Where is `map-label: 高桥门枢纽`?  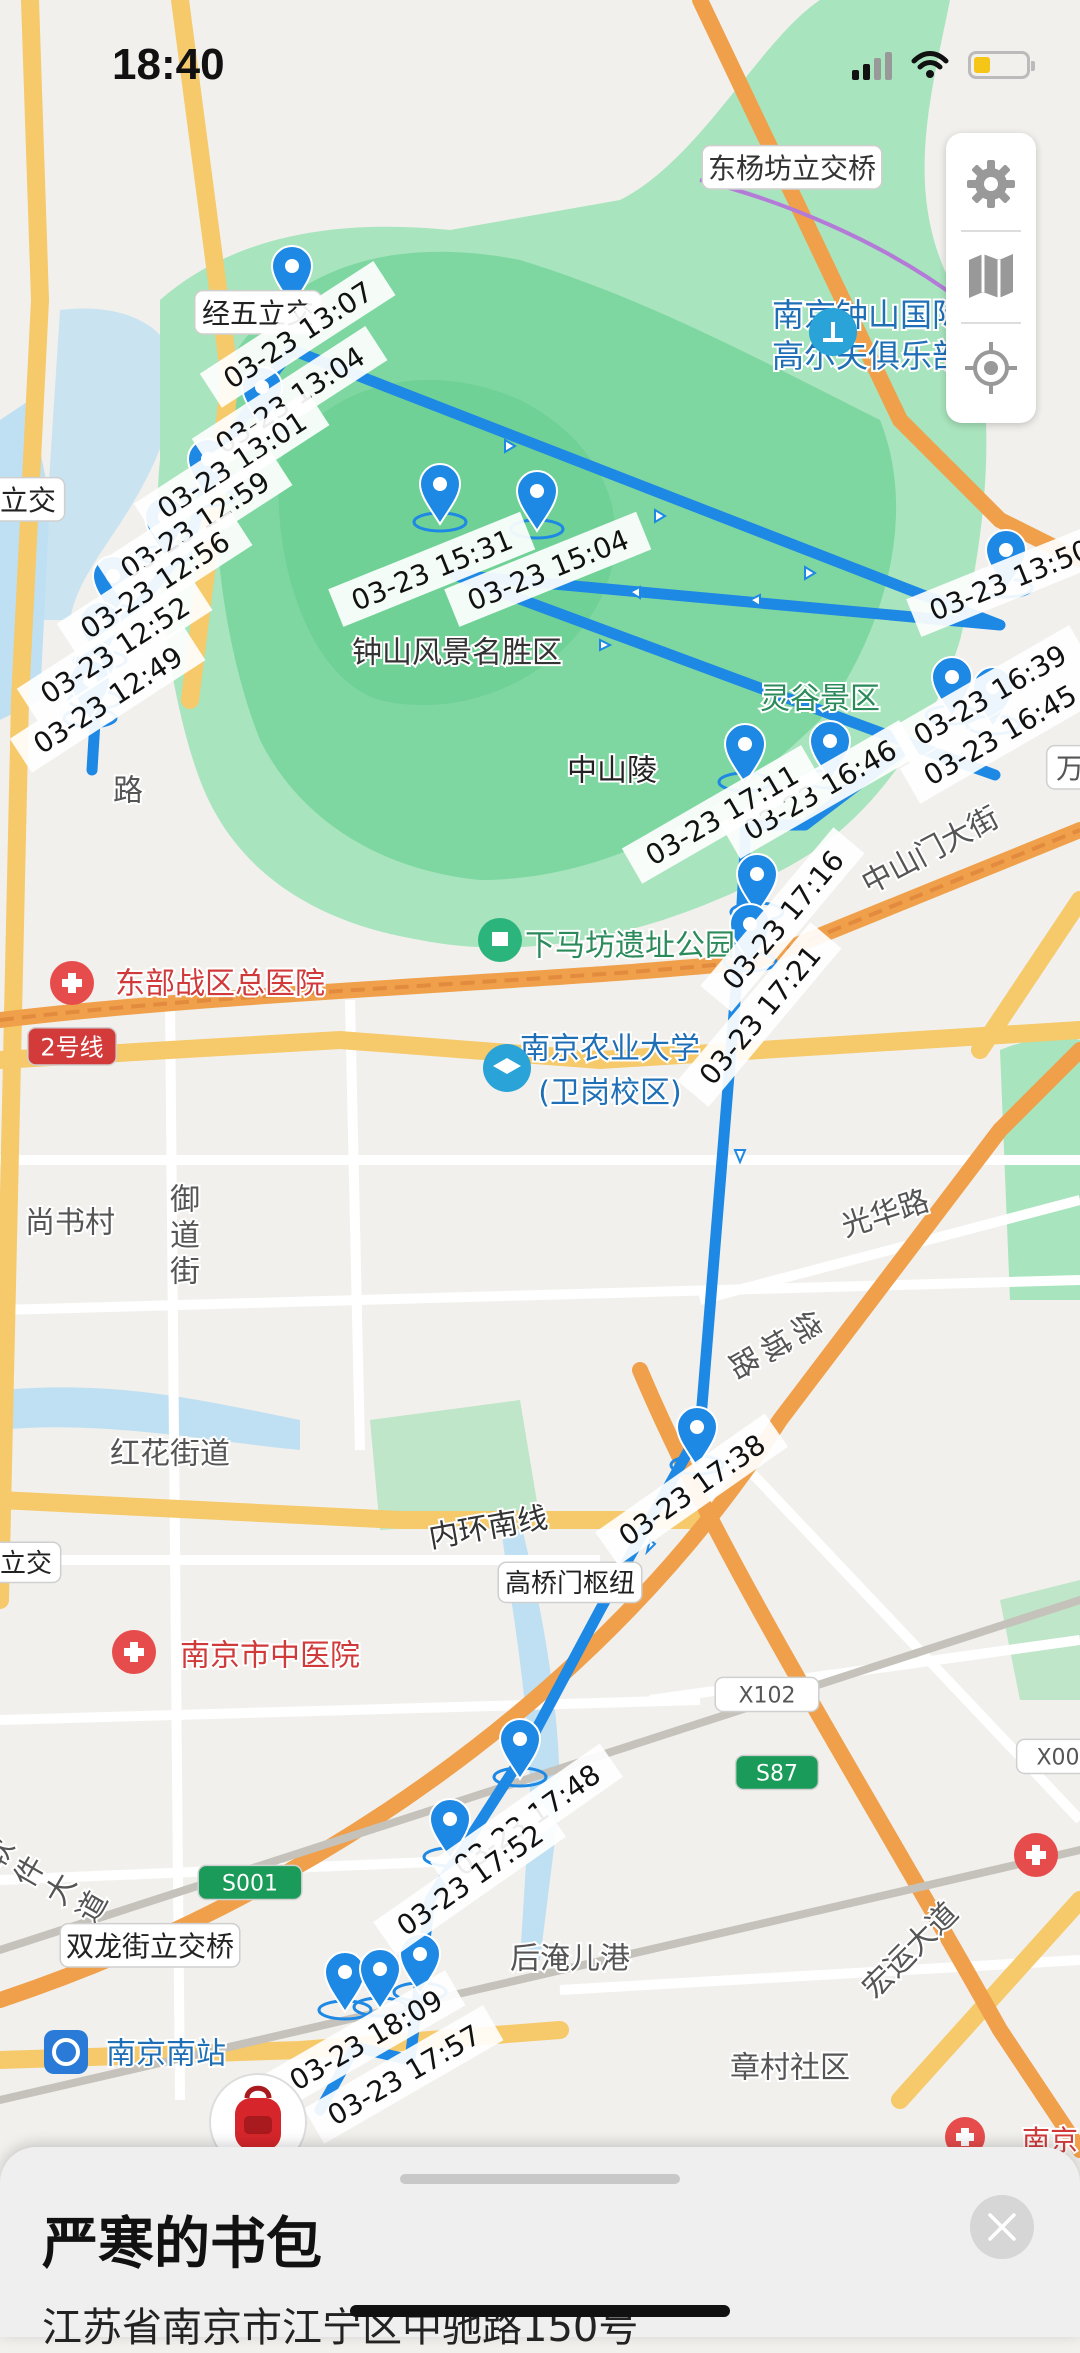 map-label: 高桥门枢纽 is located at coordinates (570, 1582).